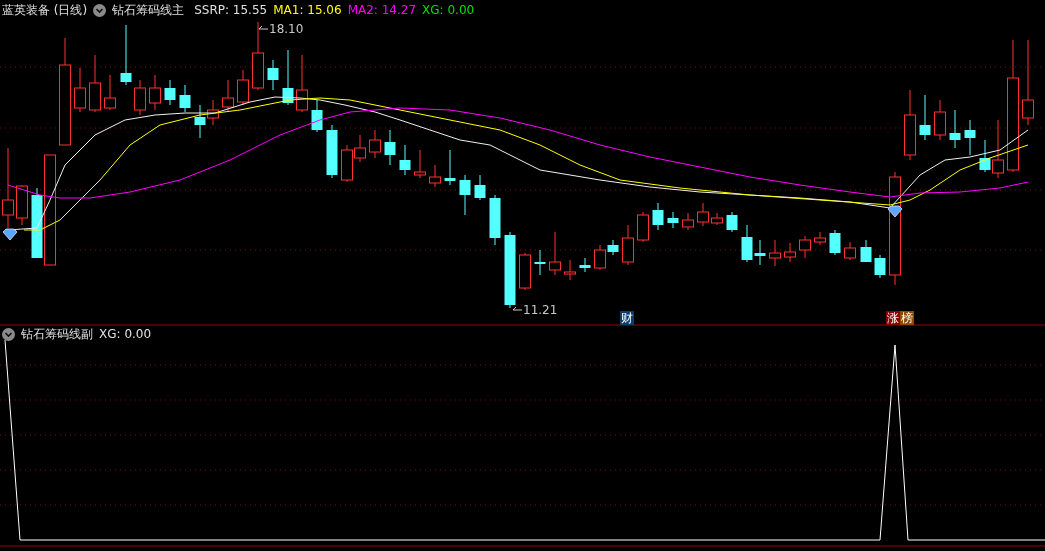  What do you see at coordinates (382, 10) in the screenshot?
I see `indicator-reading: MA2: 14.27` at bounding box center [382, 10].